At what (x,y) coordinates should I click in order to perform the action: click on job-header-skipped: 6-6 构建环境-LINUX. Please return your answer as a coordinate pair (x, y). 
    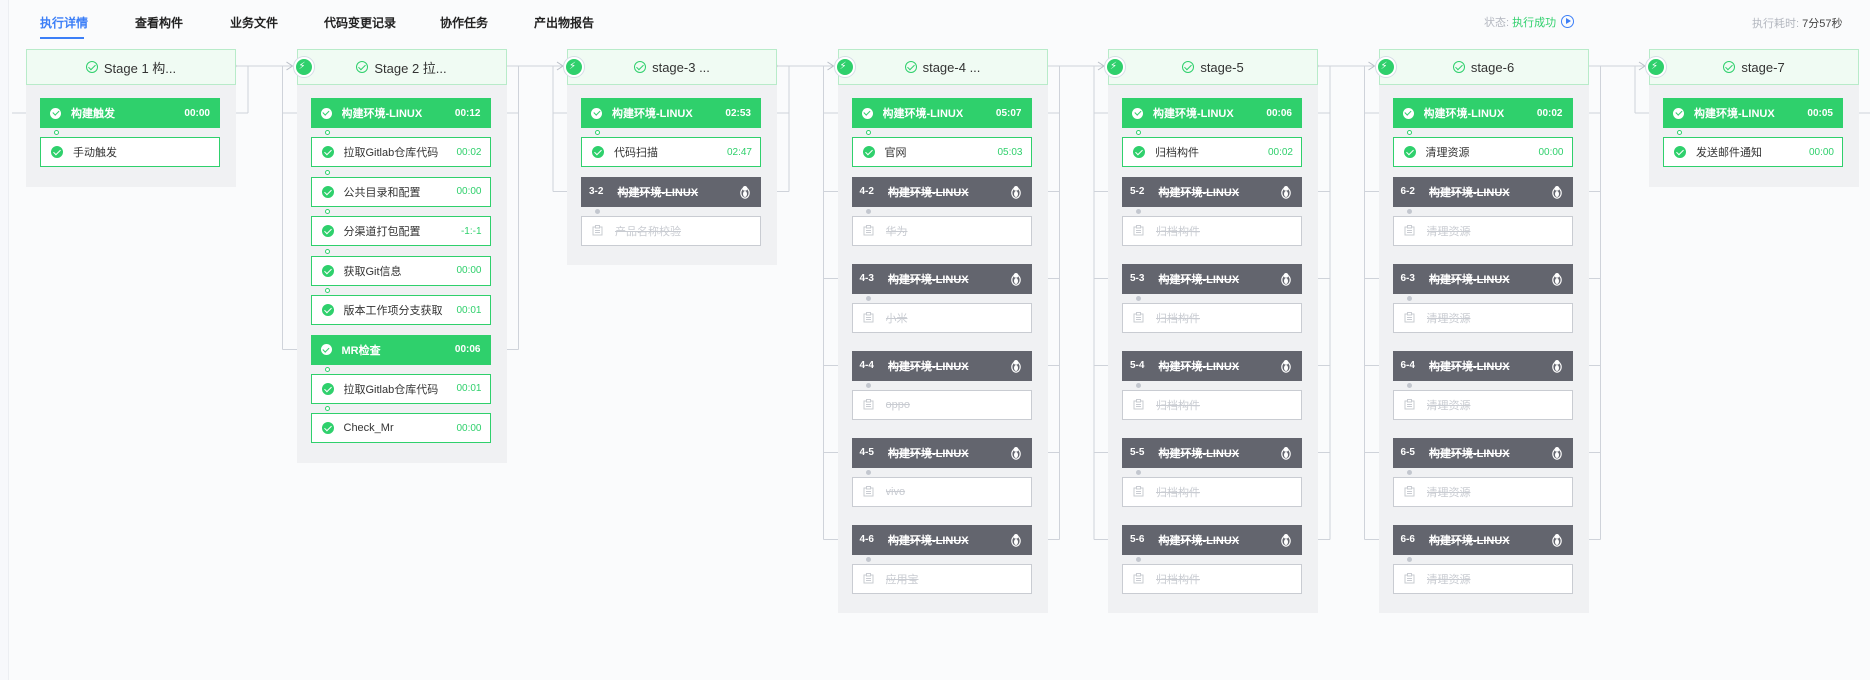
    Looking at the image, I should click on (1482, 539).